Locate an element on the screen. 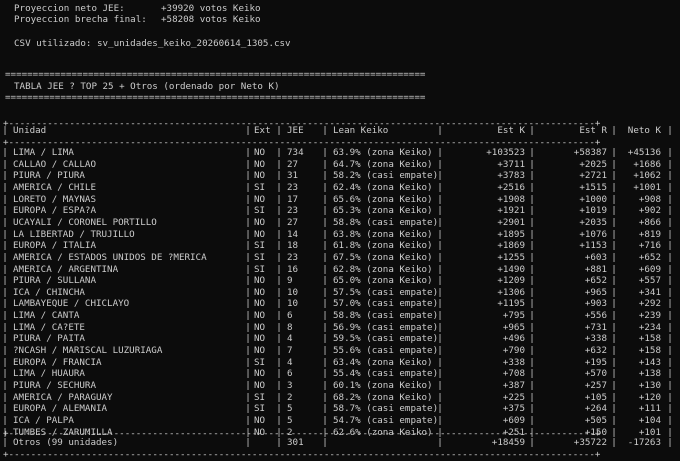 This screenshot has height=461, width=680. cell-neto-k: +239 is located at coordinates (649, 316).